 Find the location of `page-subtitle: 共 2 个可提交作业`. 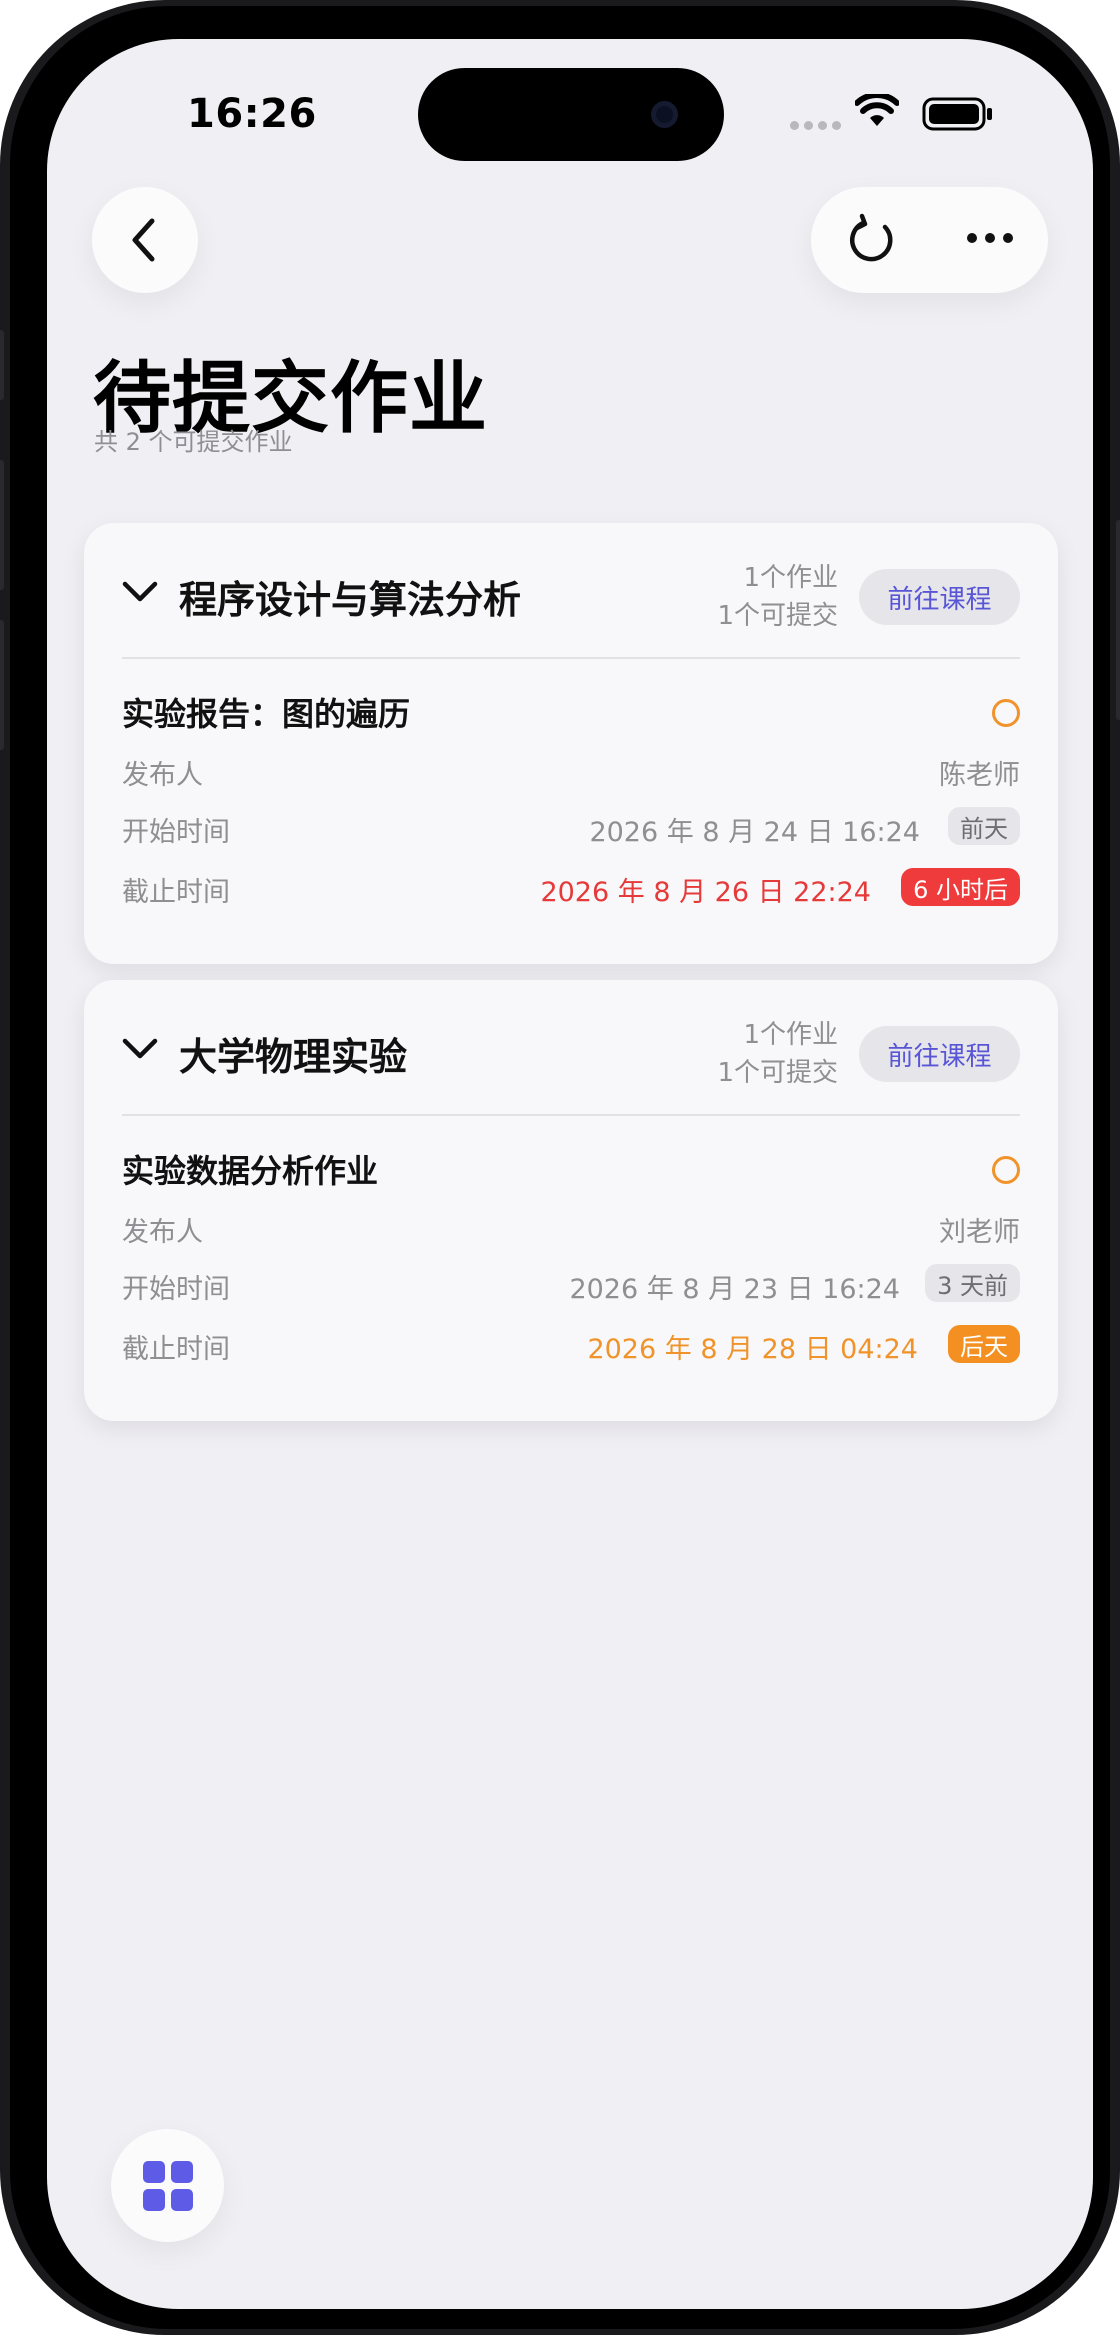

page-subtitle: 共 2 个可提交作业 is located at coordinates (193, 442).